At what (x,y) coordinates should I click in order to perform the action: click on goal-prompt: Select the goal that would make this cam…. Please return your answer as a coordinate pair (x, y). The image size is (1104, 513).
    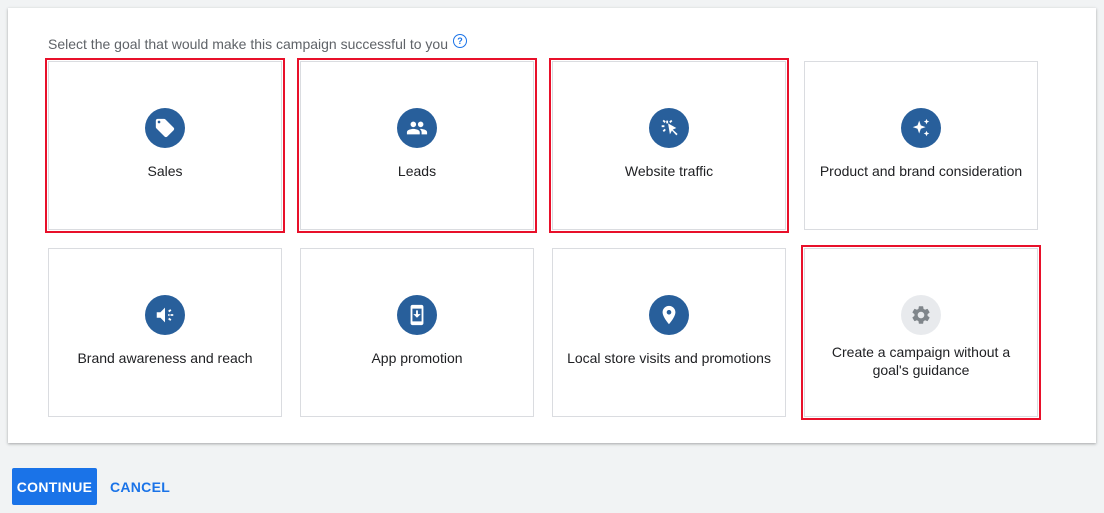
    Looking at the image, I should click on (257, 43).